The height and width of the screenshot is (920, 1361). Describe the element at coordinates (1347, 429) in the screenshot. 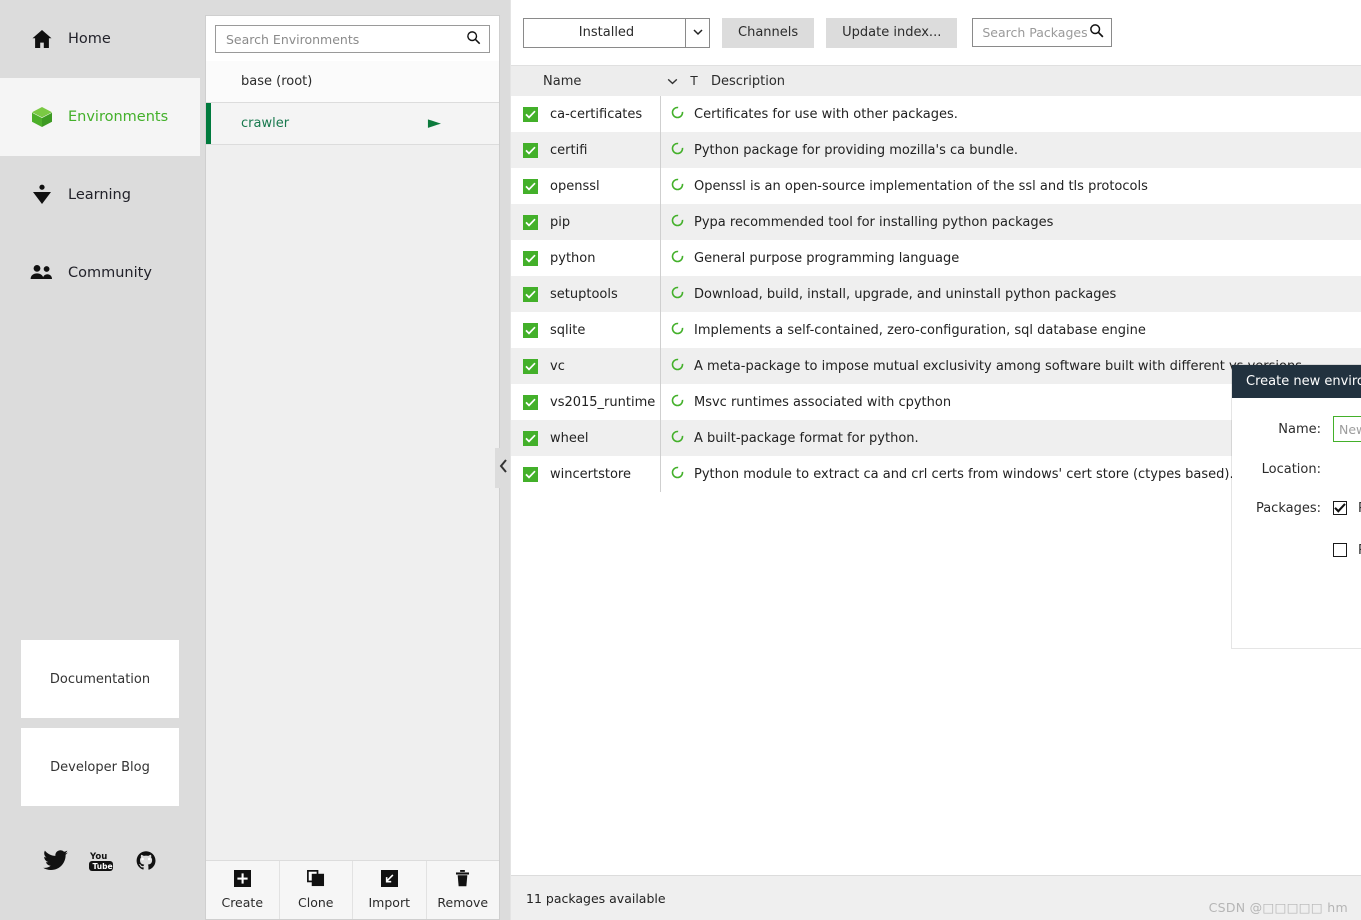

I see `environment-name-input` at that location.